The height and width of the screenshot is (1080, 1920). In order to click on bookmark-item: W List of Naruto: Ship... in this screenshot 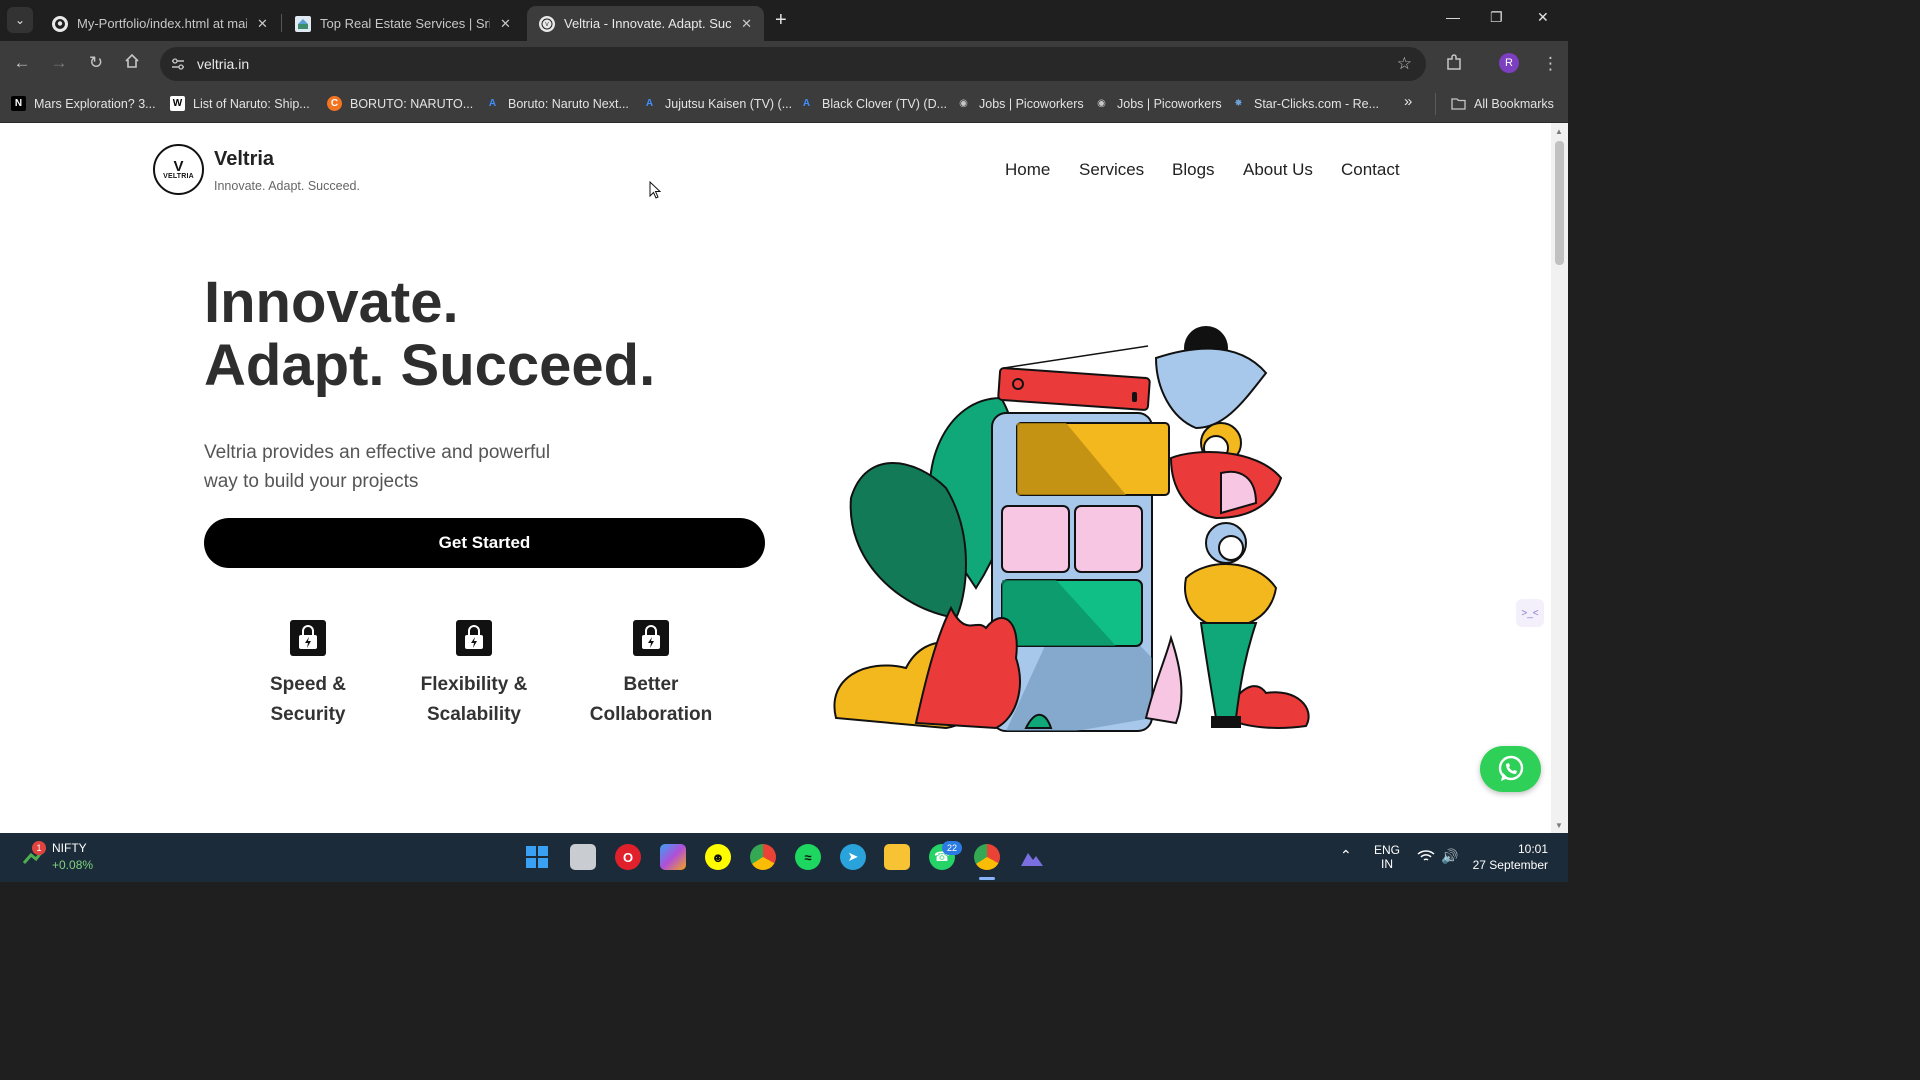, I will do `click(240, 103)`.